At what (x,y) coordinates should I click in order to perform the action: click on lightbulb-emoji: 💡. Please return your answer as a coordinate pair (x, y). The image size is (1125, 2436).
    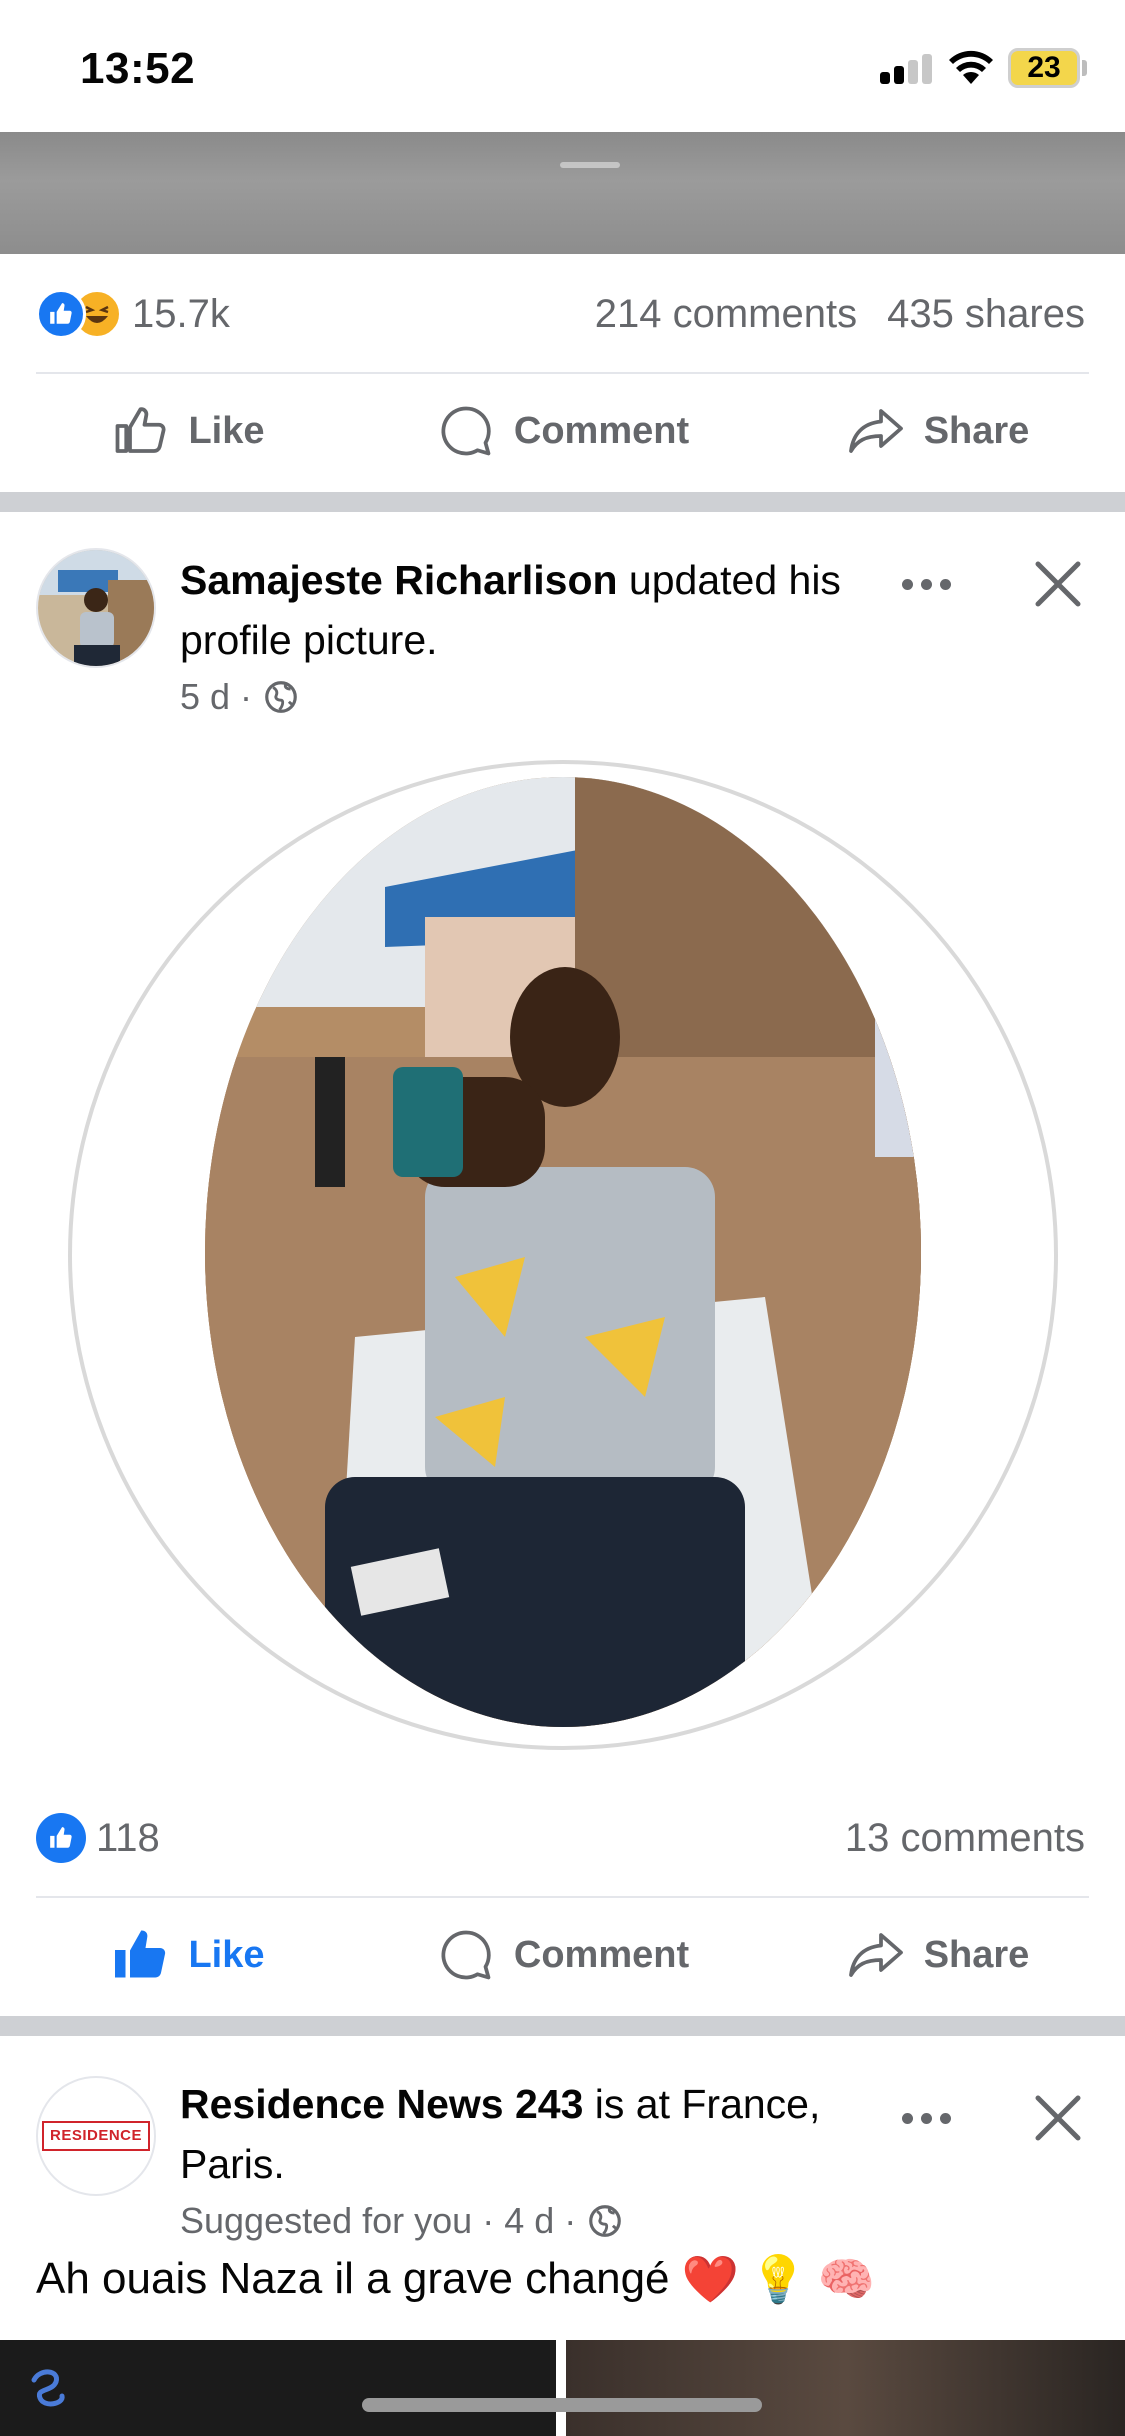
    Looking at the image, I should click on (778, 2278).